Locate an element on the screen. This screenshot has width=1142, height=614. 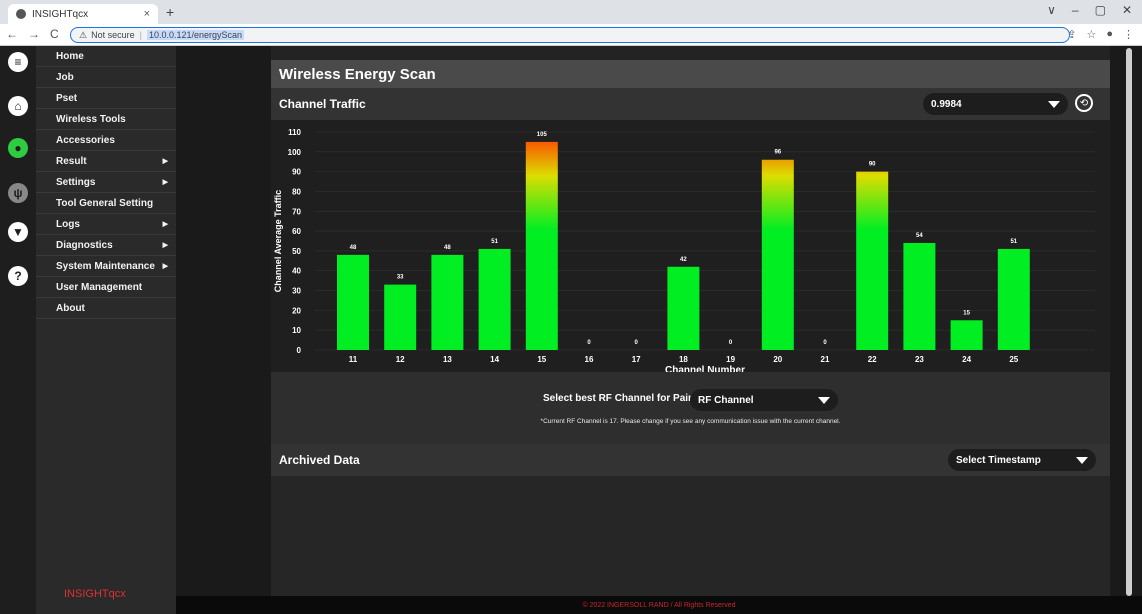
usb-icon: ψ is located at coordinates (18, 193).